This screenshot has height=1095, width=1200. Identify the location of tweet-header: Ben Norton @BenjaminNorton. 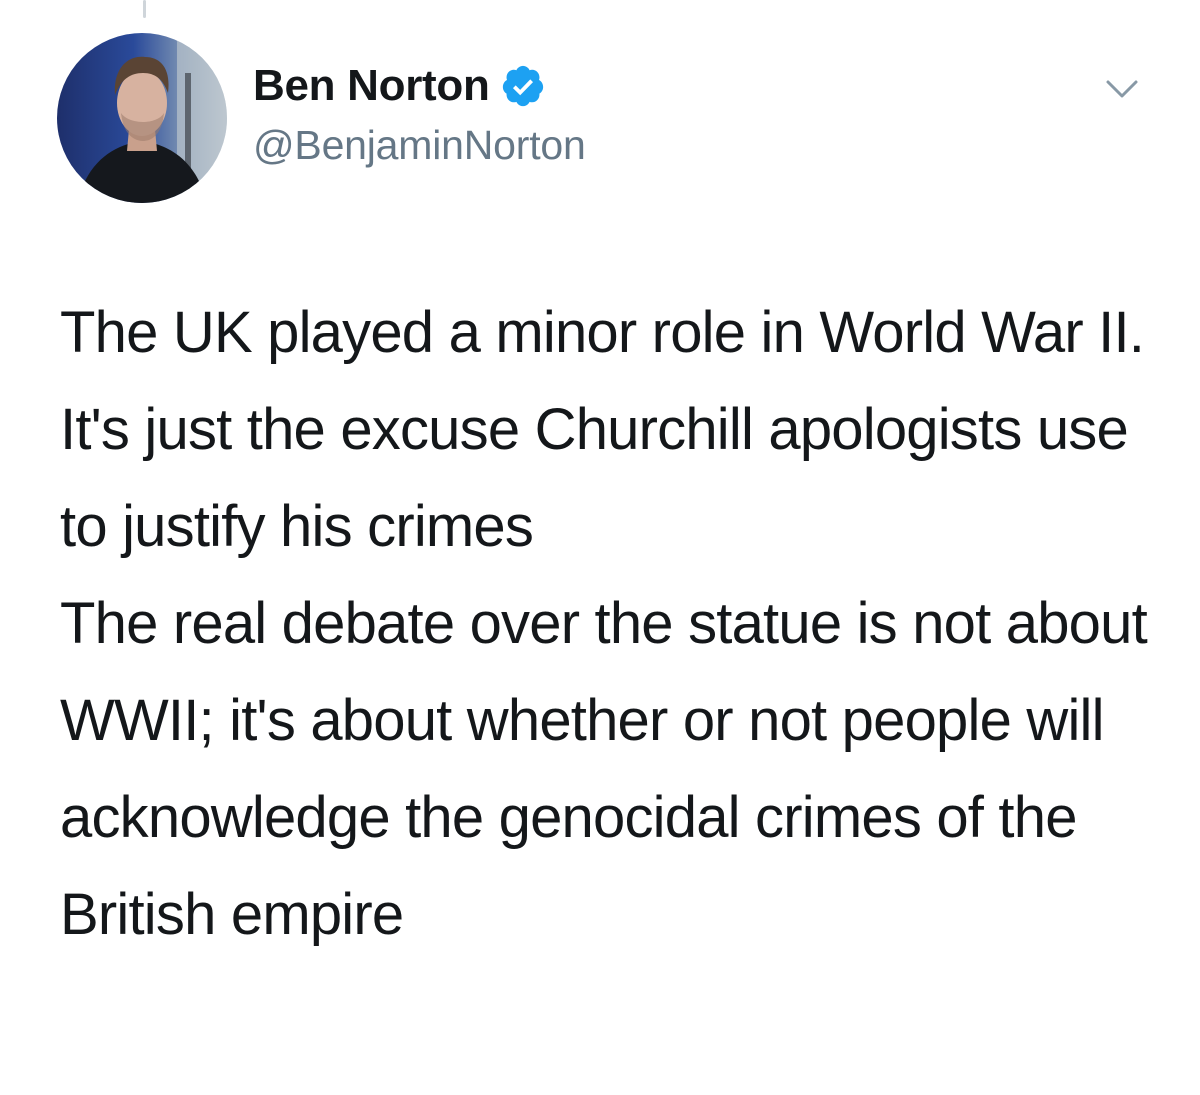
(419, 113).